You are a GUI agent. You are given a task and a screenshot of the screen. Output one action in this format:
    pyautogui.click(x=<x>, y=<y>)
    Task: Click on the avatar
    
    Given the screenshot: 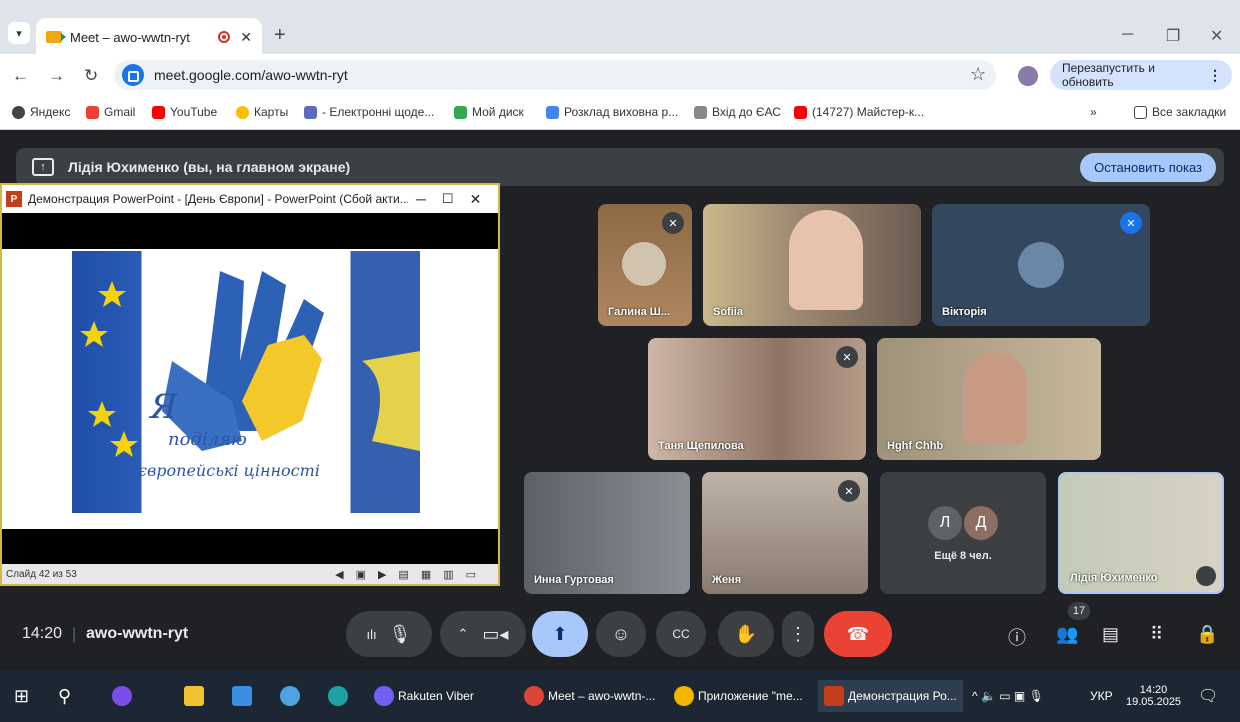 What is the action you would take?
    pyautogui.click(x=1041, y=265)
    